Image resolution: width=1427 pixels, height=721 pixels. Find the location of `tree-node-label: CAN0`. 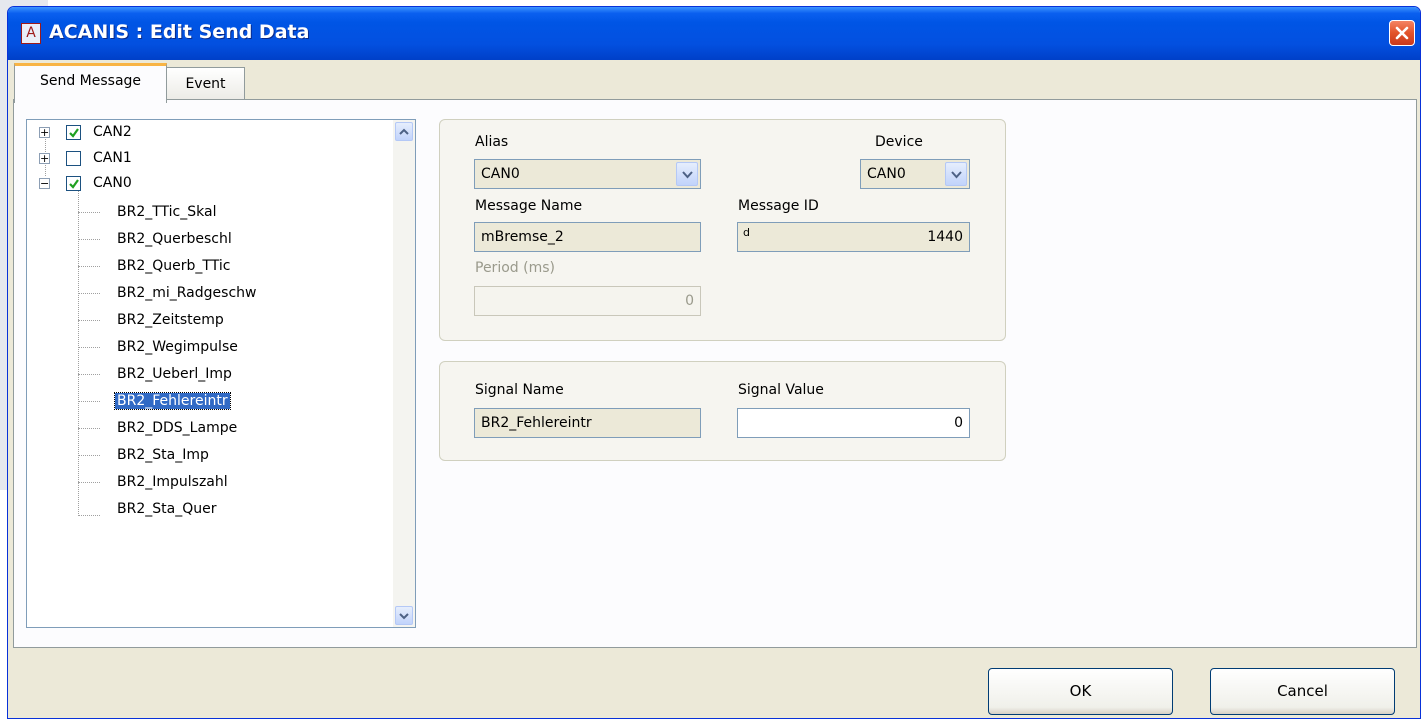

tree-node-label: CAN0 is located at coordinates (112, 183).